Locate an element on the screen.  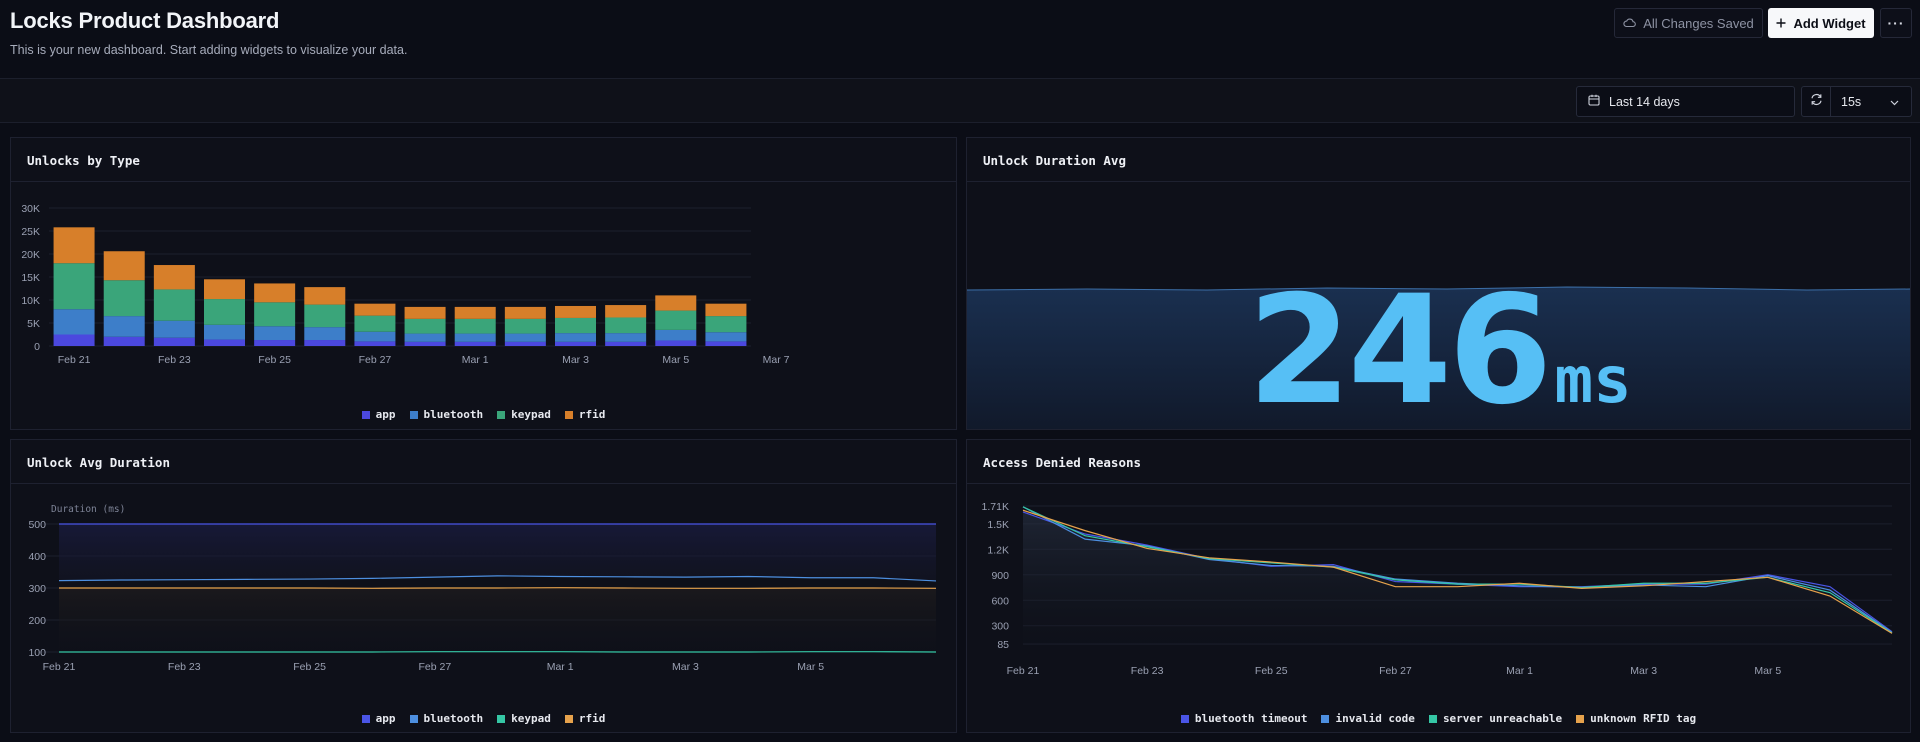
plus-icon is located at coordinates (1781, 23).